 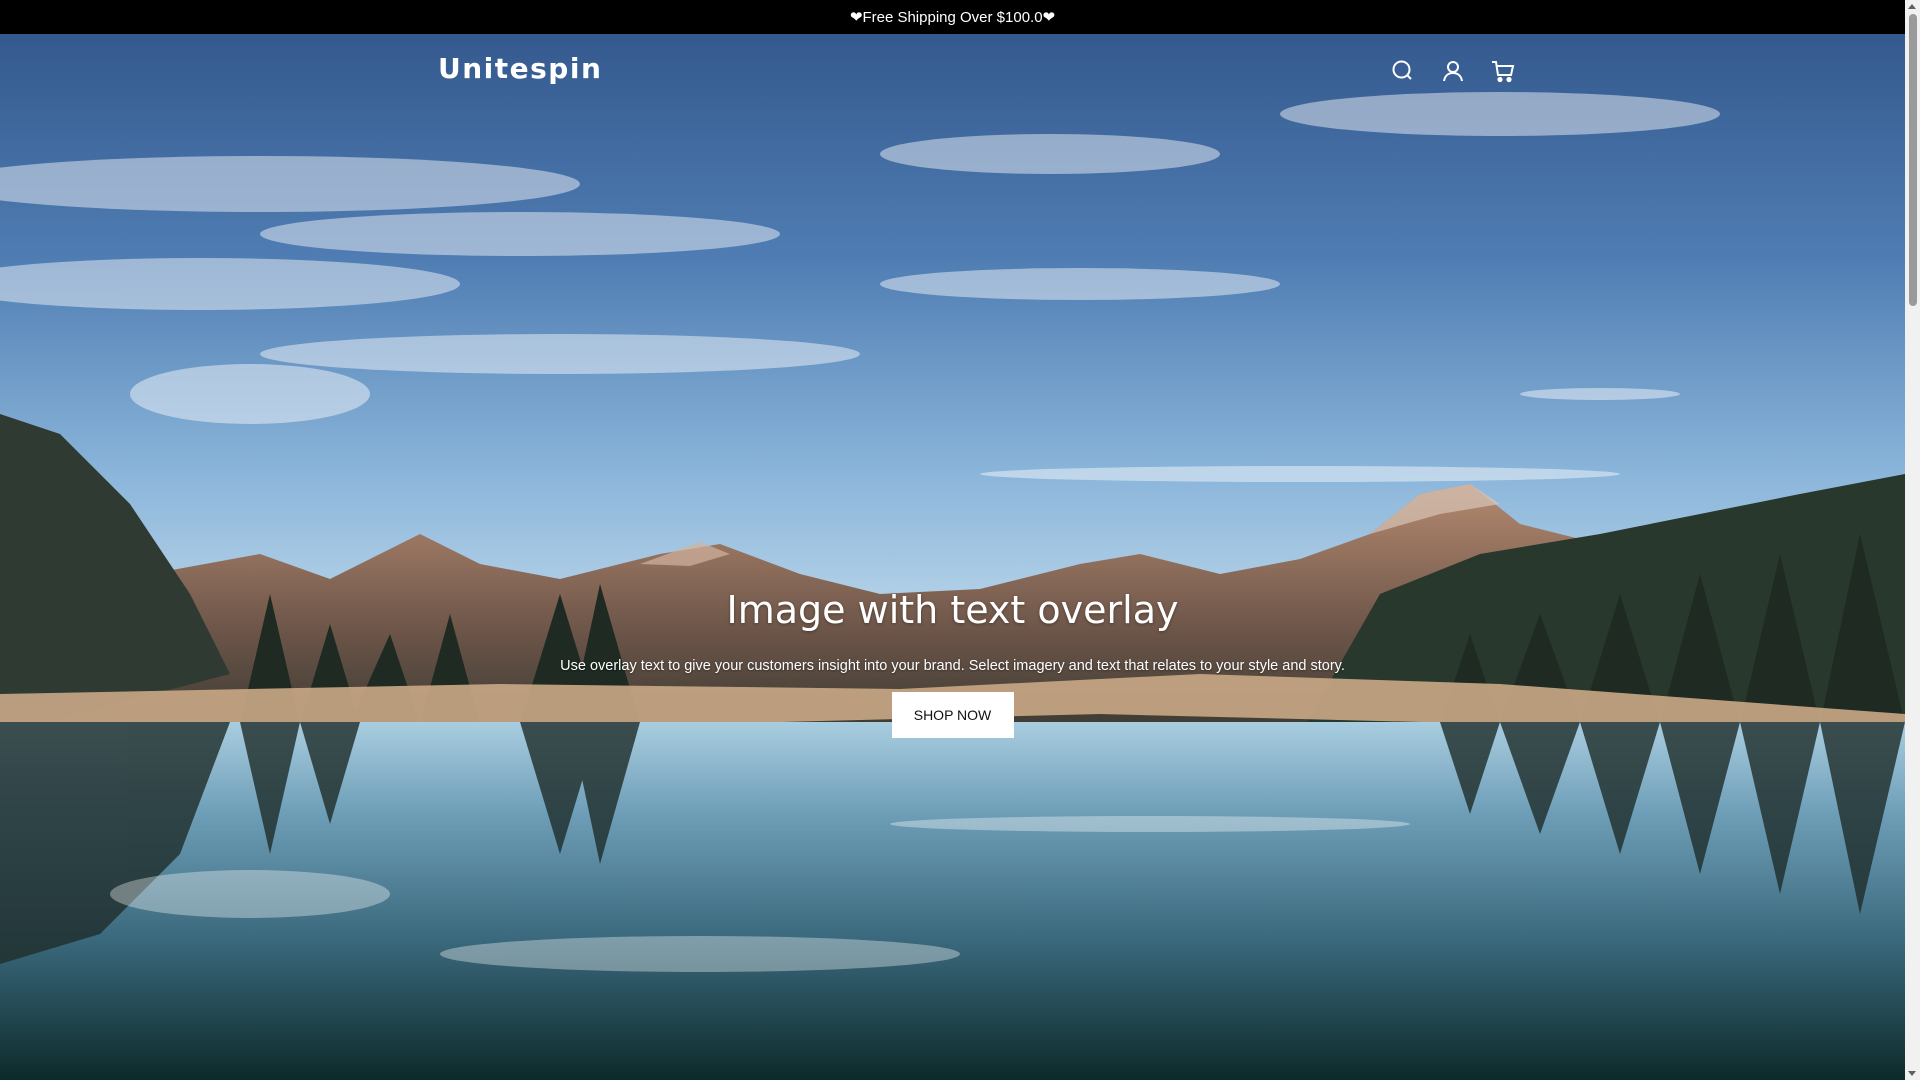 I want to click on announcement-bar: ❤Free Shipping Over $100.0❤, so click(x=952, y=17).